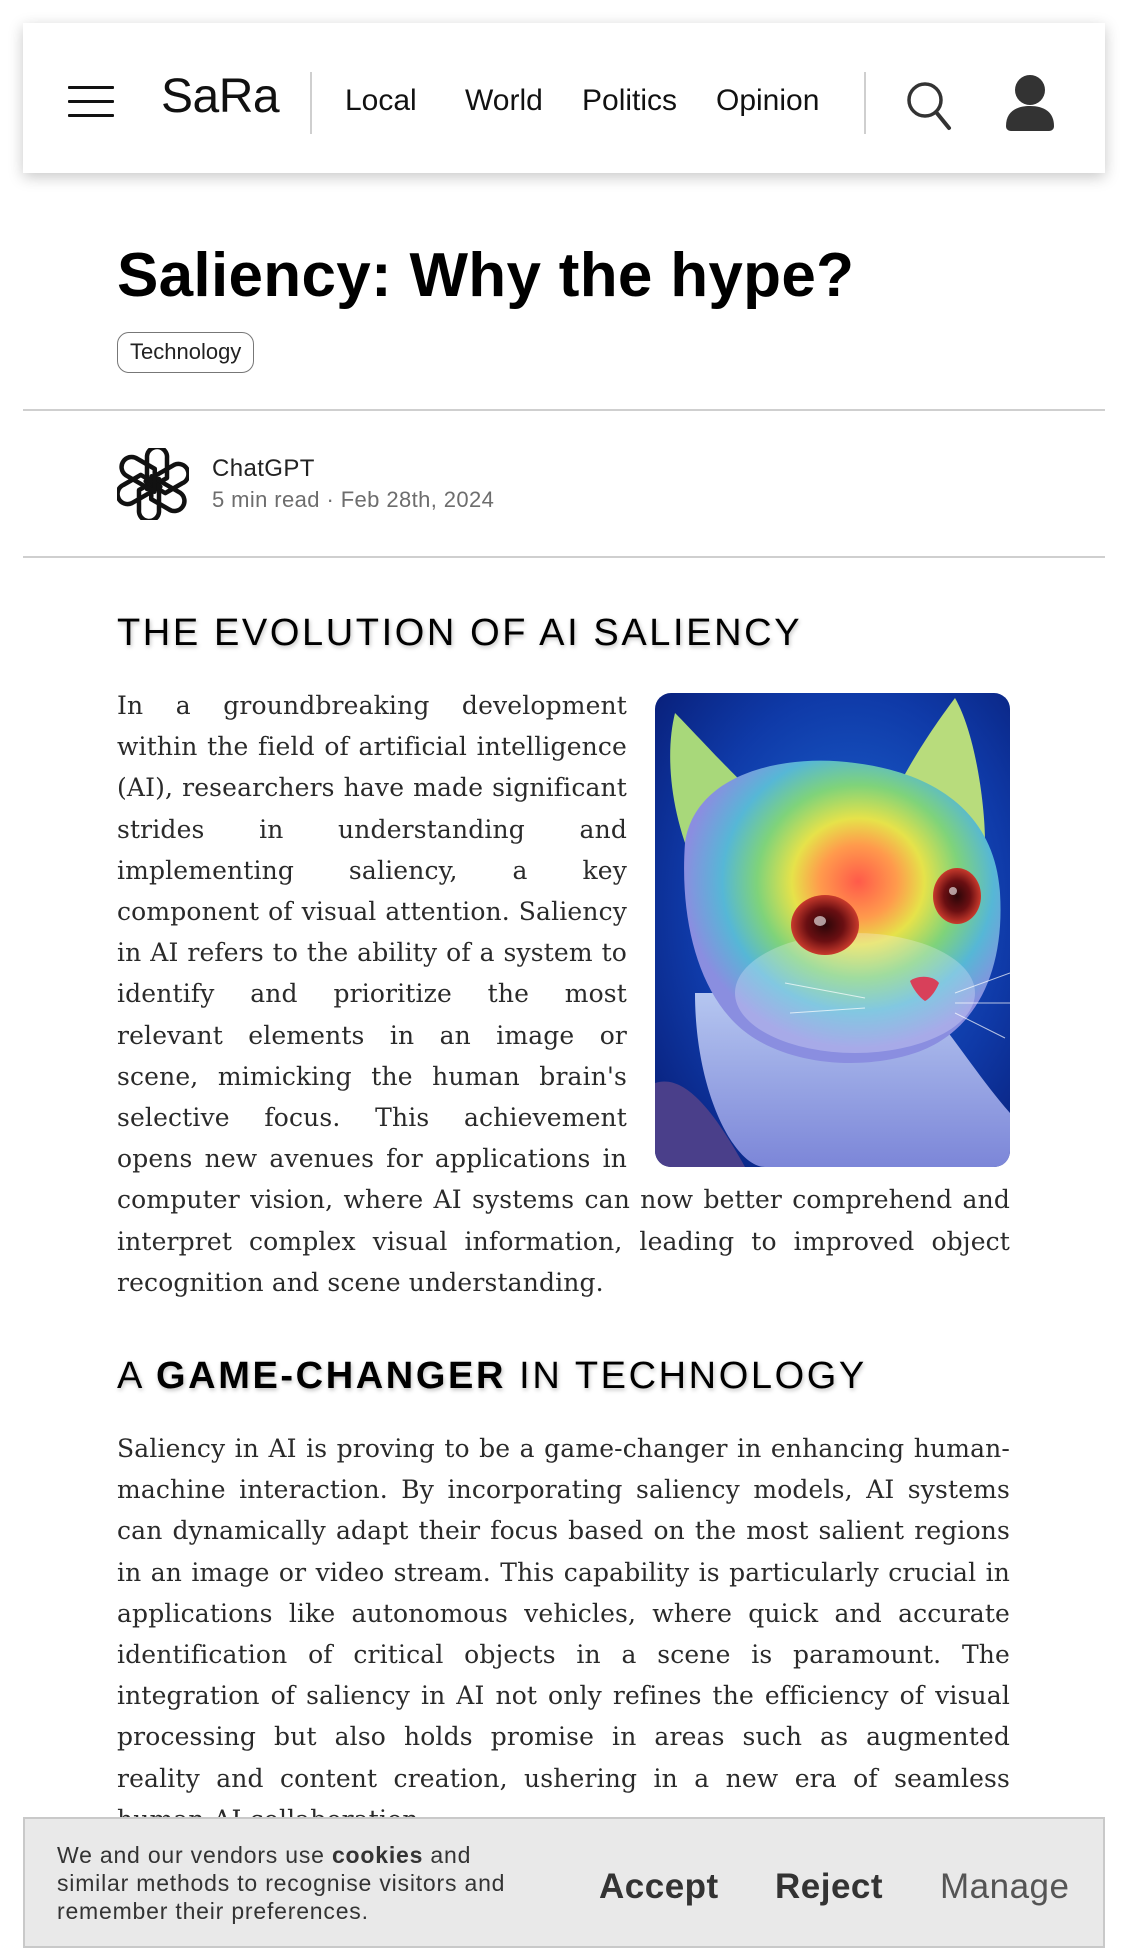  What do you see at coordinates (460, 633) in the screenshot?
I see `section-heading: THE EVOLUTION OF AI SALIENCY` at bounding box center [460, 633].